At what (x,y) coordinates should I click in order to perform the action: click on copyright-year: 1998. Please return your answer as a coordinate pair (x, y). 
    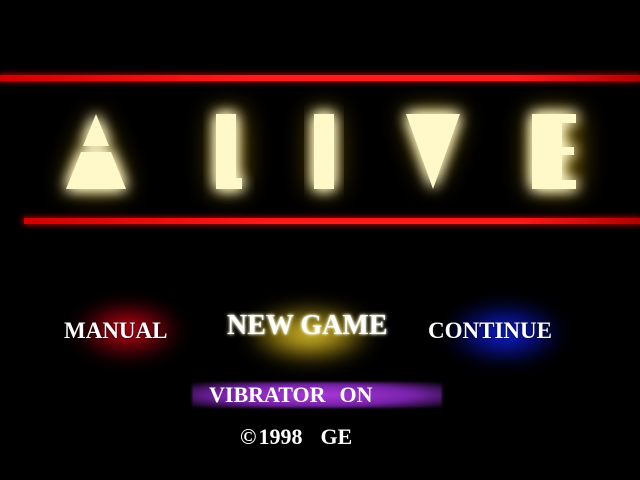
    Looking at the image, I should click on (280, 436).